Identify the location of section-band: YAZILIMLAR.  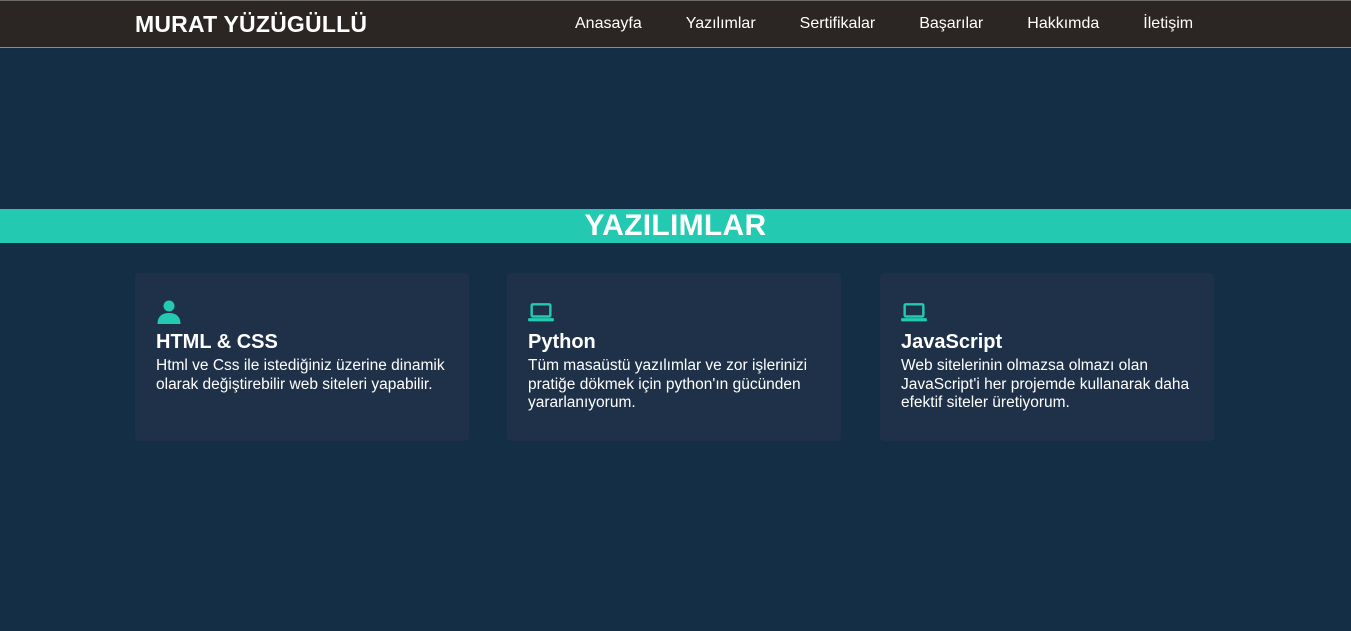
(675, 226).